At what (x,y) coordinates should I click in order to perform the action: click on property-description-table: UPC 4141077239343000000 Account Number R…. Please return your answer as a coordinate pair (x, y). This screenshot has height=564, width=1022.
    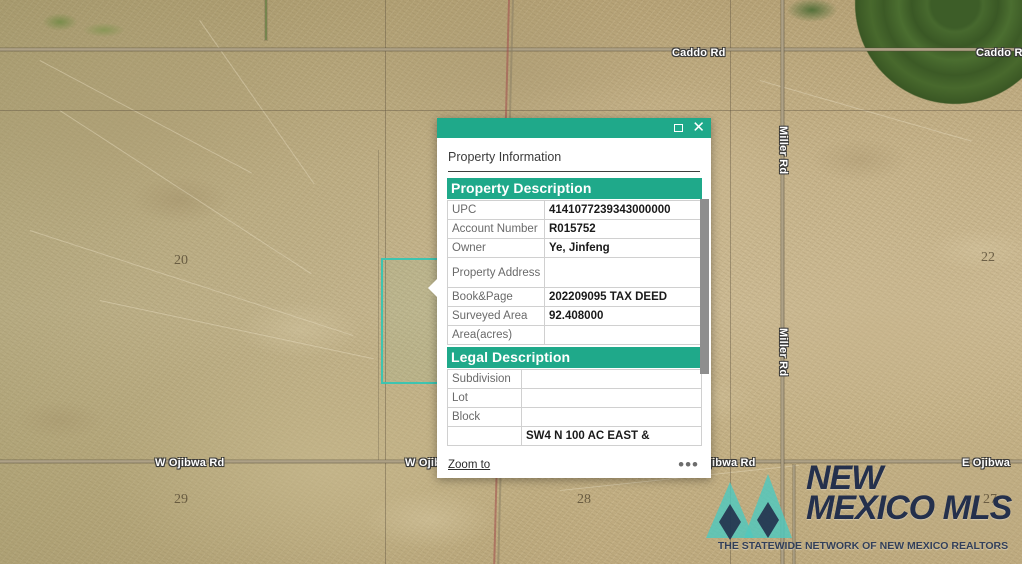
    Looking at the image, I should click on (574, 272).